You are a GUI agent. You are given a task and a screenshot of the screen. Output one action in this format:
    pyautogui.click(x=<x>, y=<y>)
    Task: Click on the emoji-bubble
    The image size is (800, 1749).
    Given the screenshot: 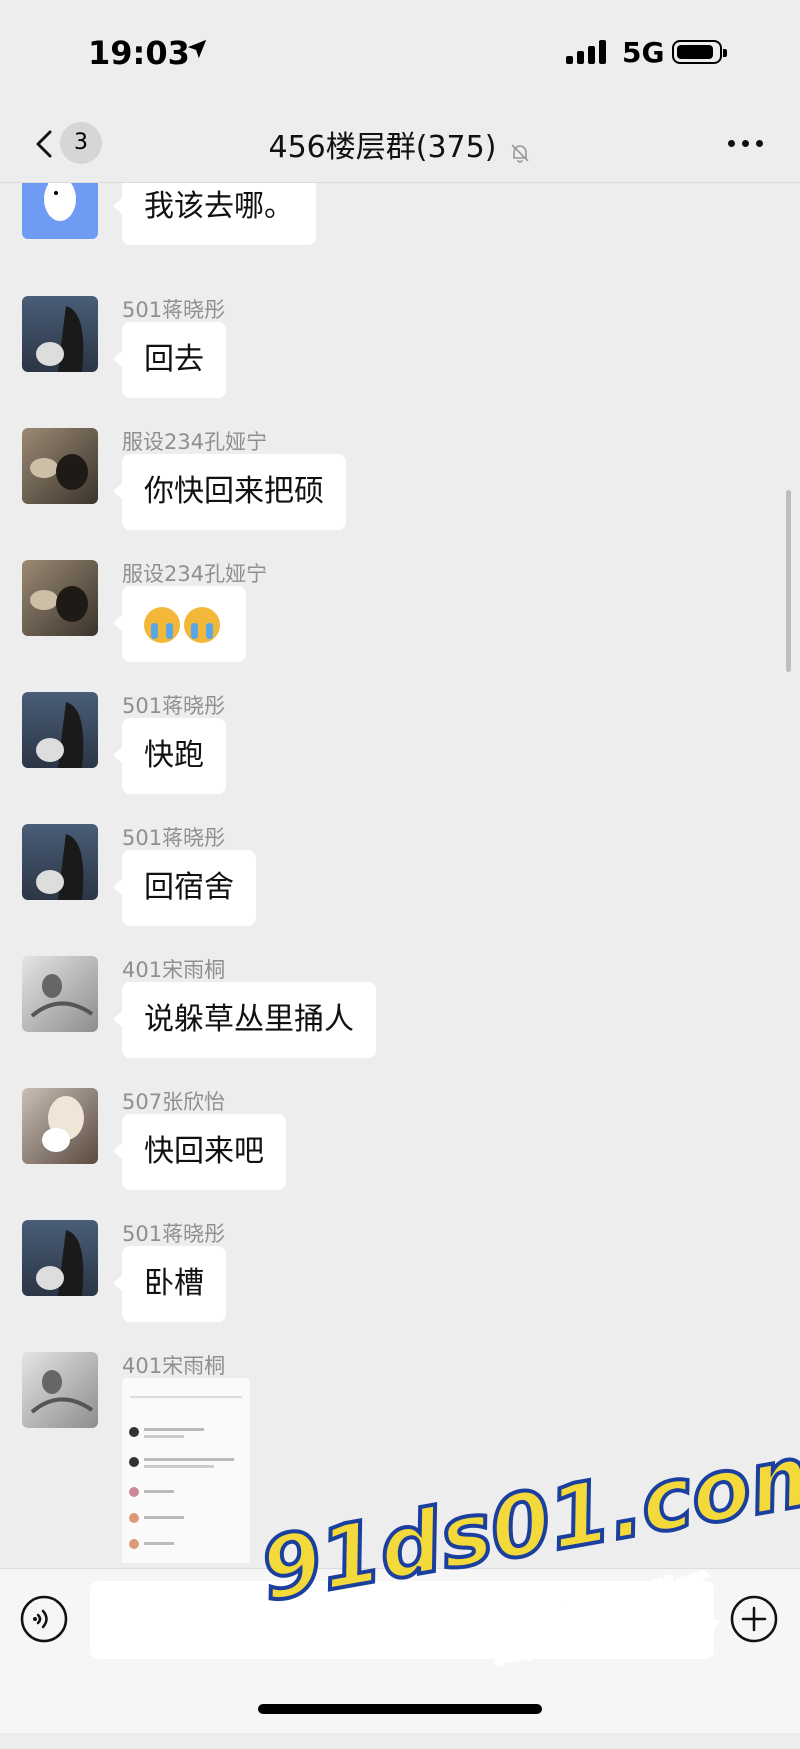 What is the action you would take?
    pyautogui.click(x=179, y=624)
    